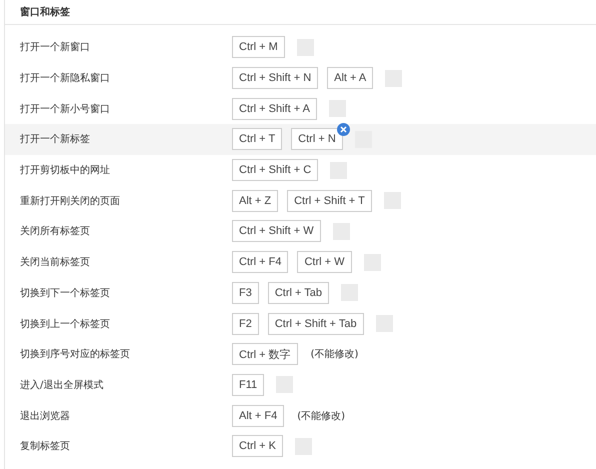 The width and height of the screenshot is (596, 469). What do you see at coordinates (265, 354) in the screenshot?
I see `shortcut-key: Ctrl + 数字` at bounding box center [265, 354].